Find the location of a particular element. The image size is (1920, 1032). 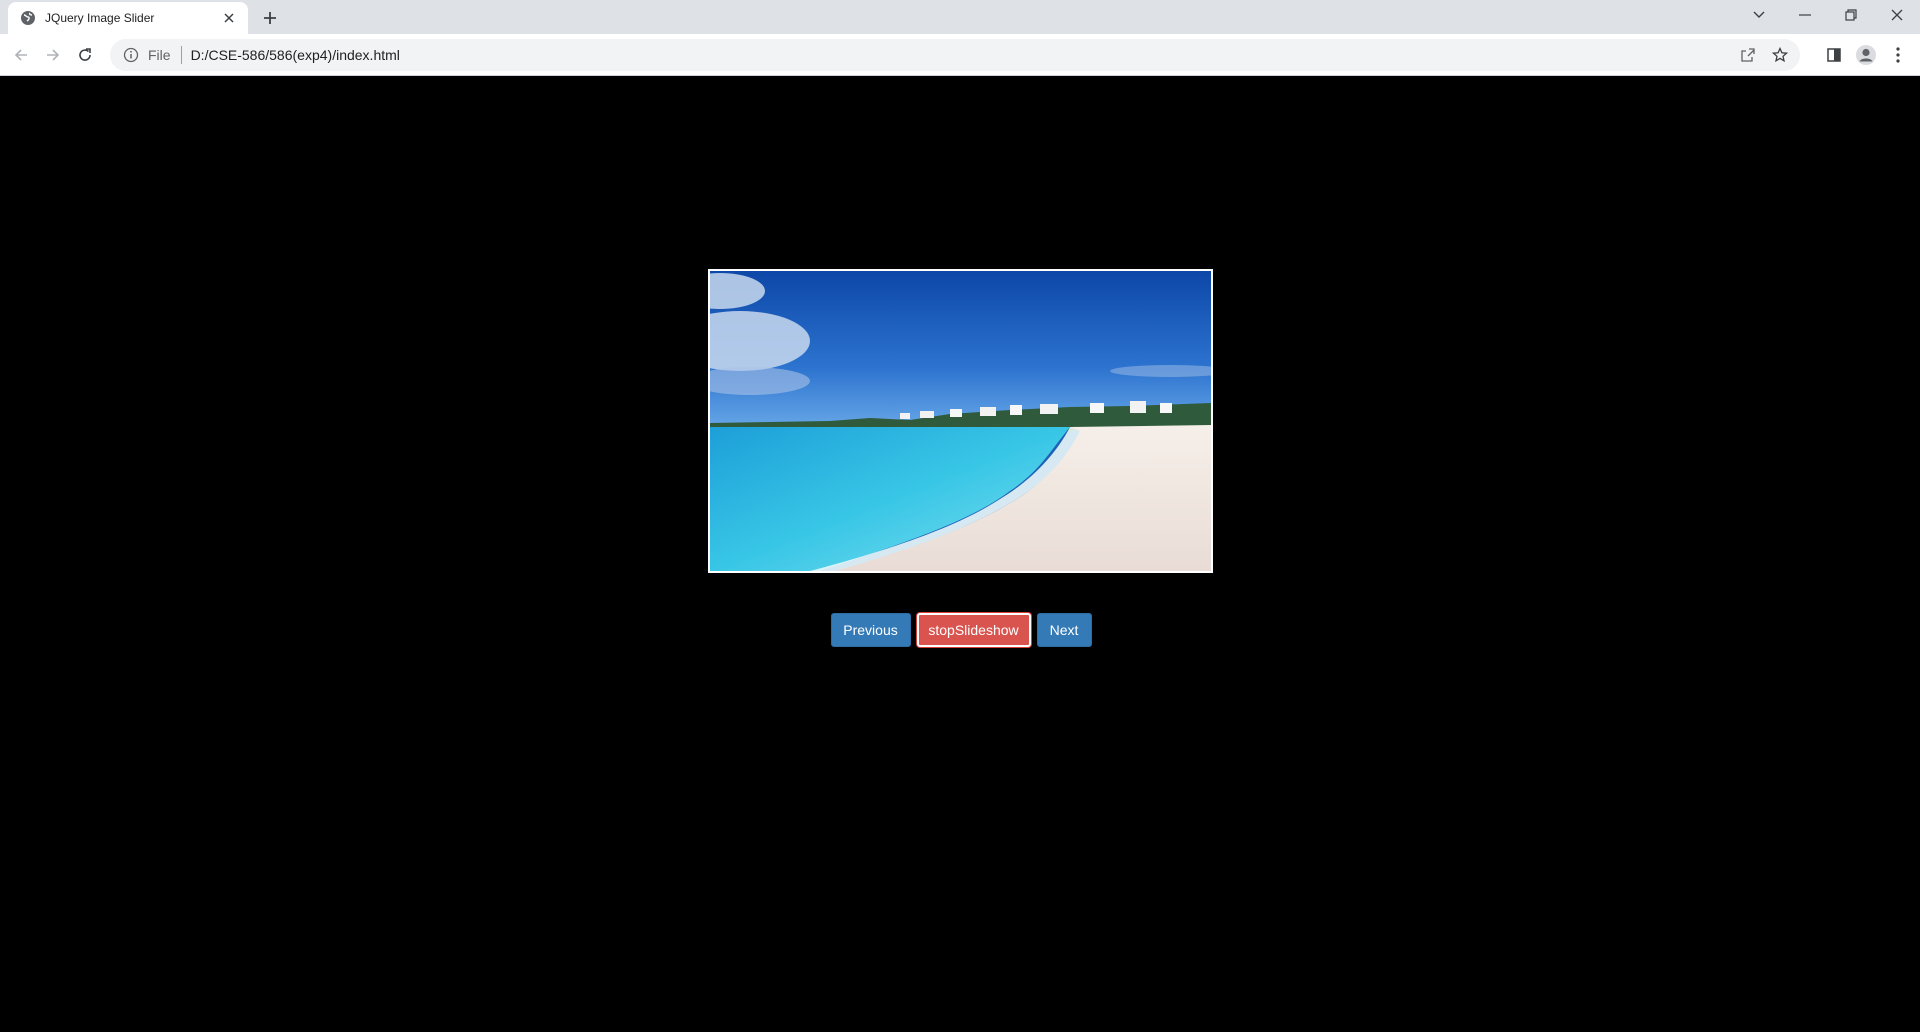

more-menu-icon is located at coordinates (1898, 55).